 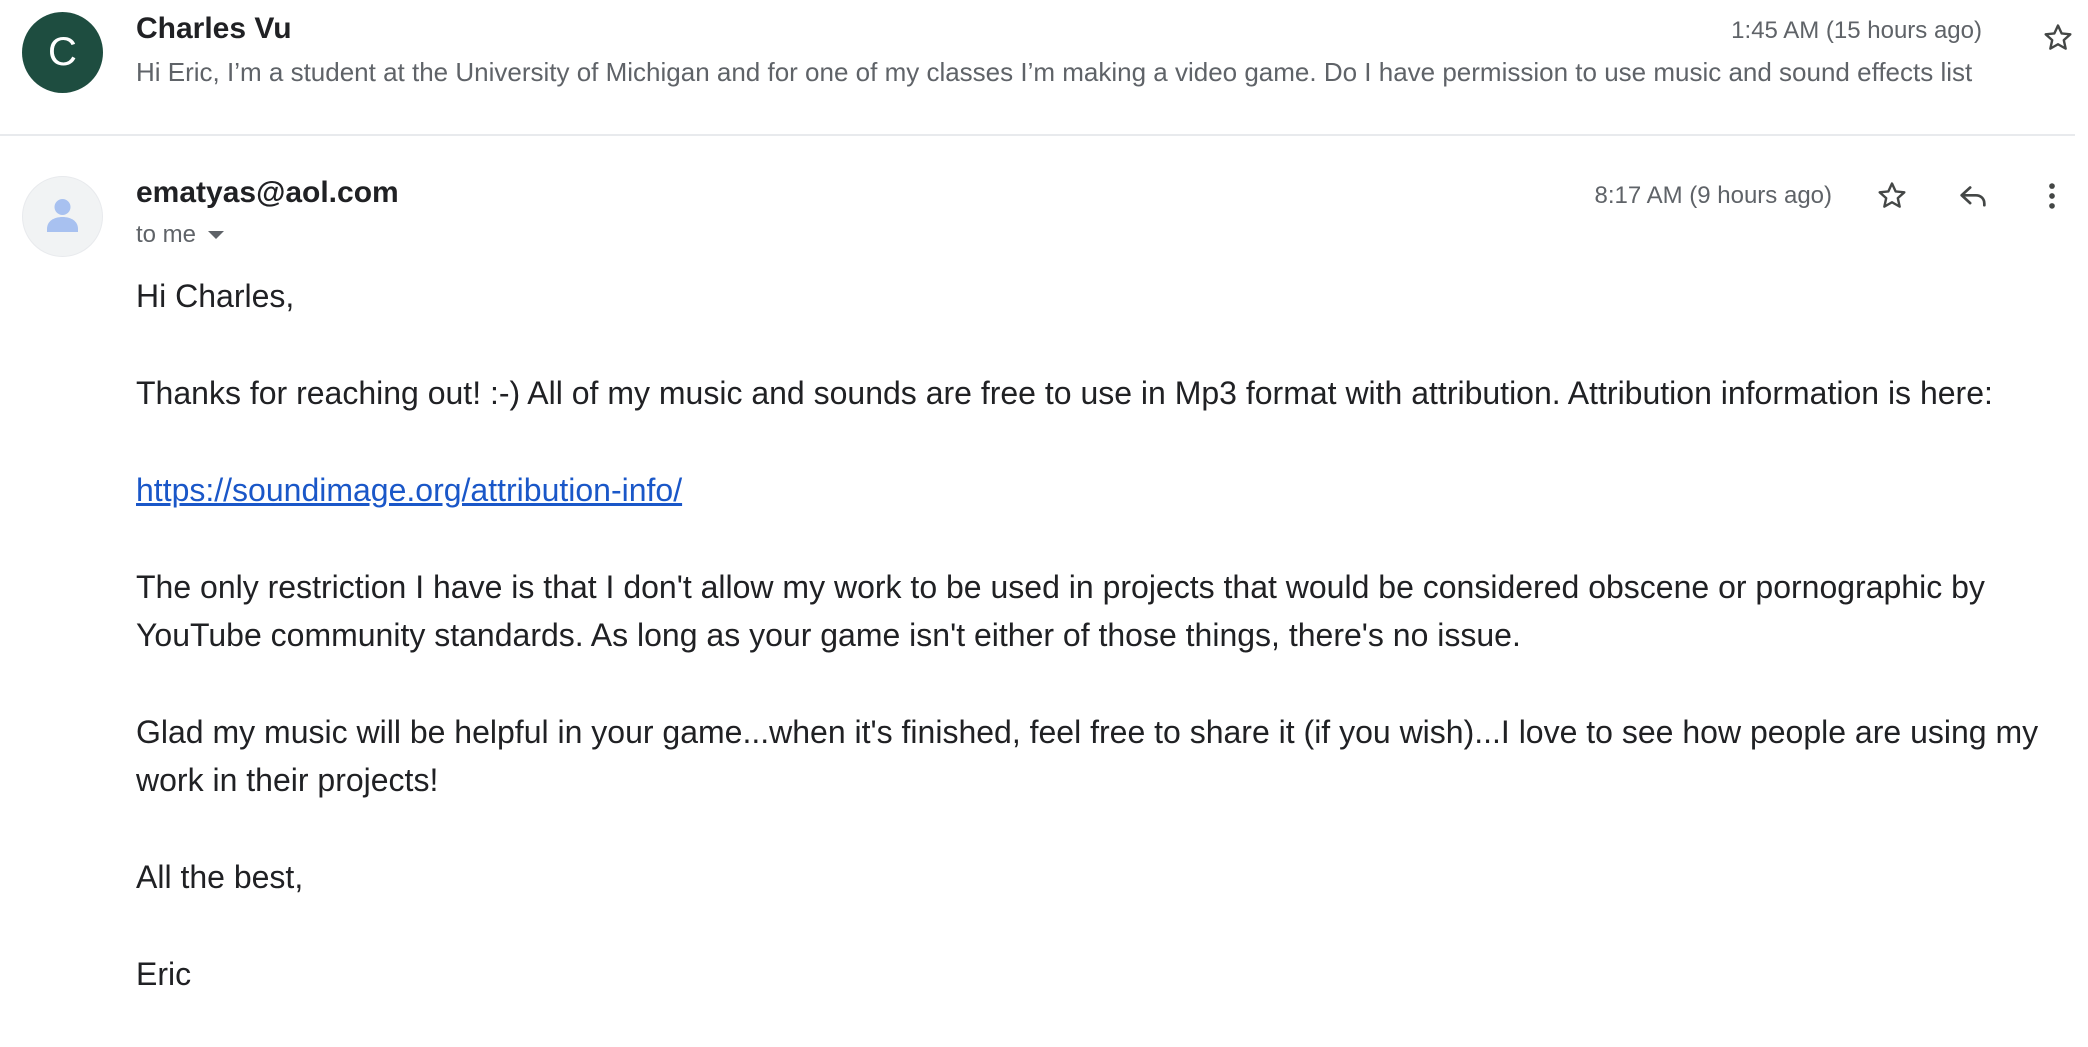 I want to click on link-paragraph: https://soundimage.org/attribution-info/, so click(x=1106, y=490).